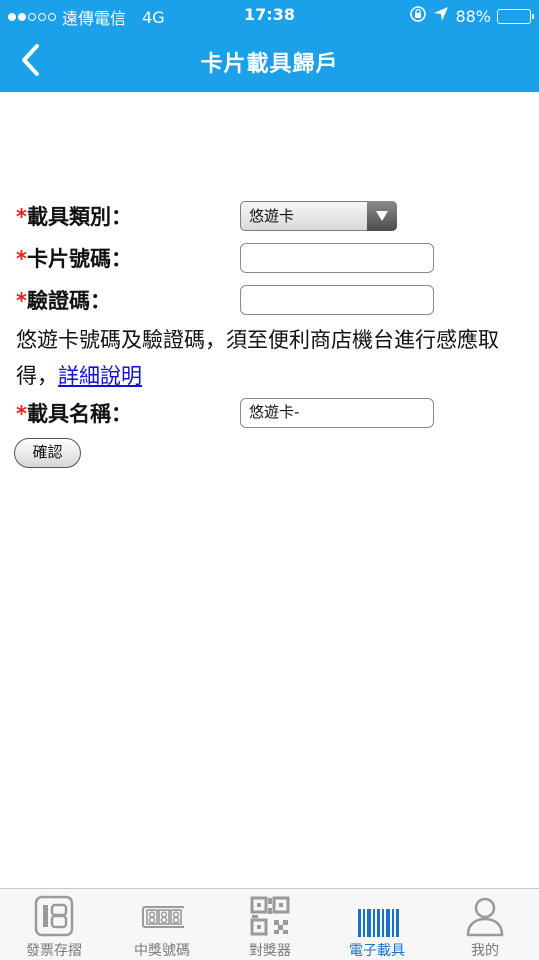 The height and width of the screenshot is (960, 539). I want to click on user-icon, so click(485, 917).